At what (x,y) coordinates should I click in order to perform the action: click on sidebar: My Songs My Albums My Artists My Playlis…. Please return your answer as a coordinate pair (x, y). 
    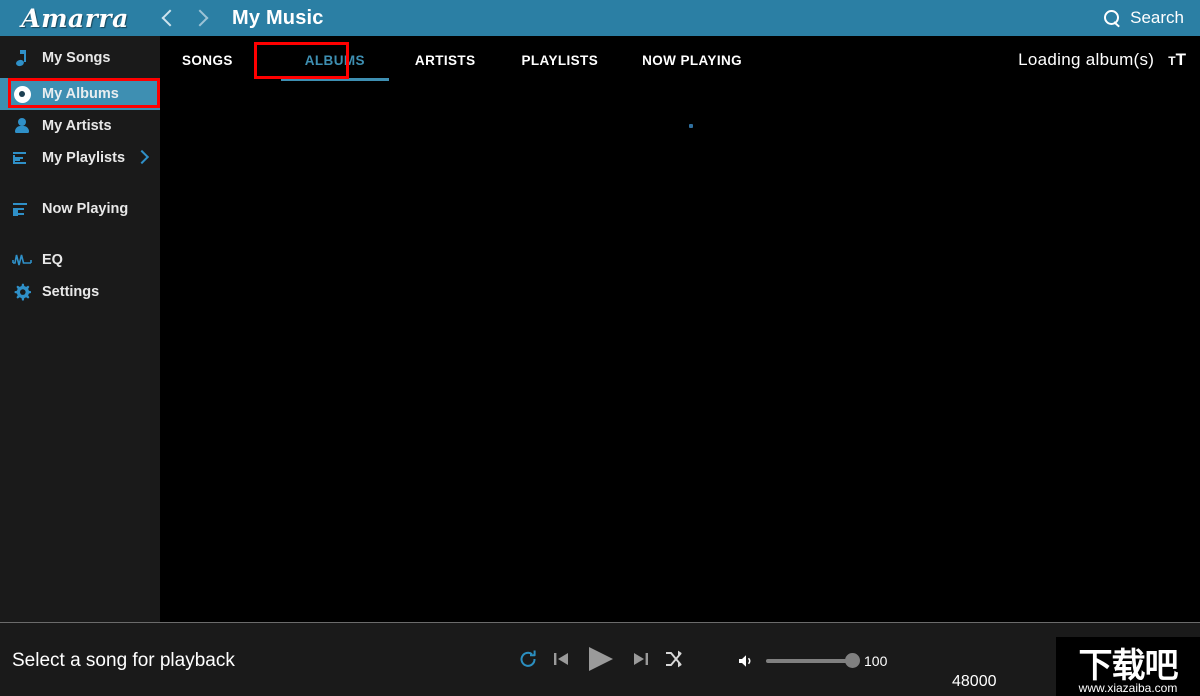
    Looking at the image, I should click on (80, 329).